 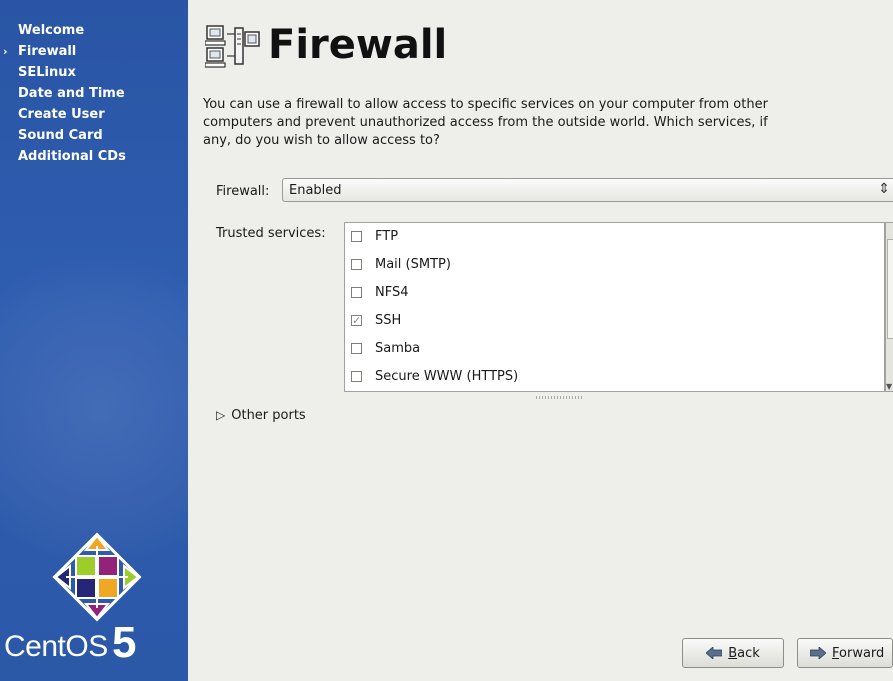 I want to click on sidebar-item-welcome: Welcome, so click(x=63, y=30).